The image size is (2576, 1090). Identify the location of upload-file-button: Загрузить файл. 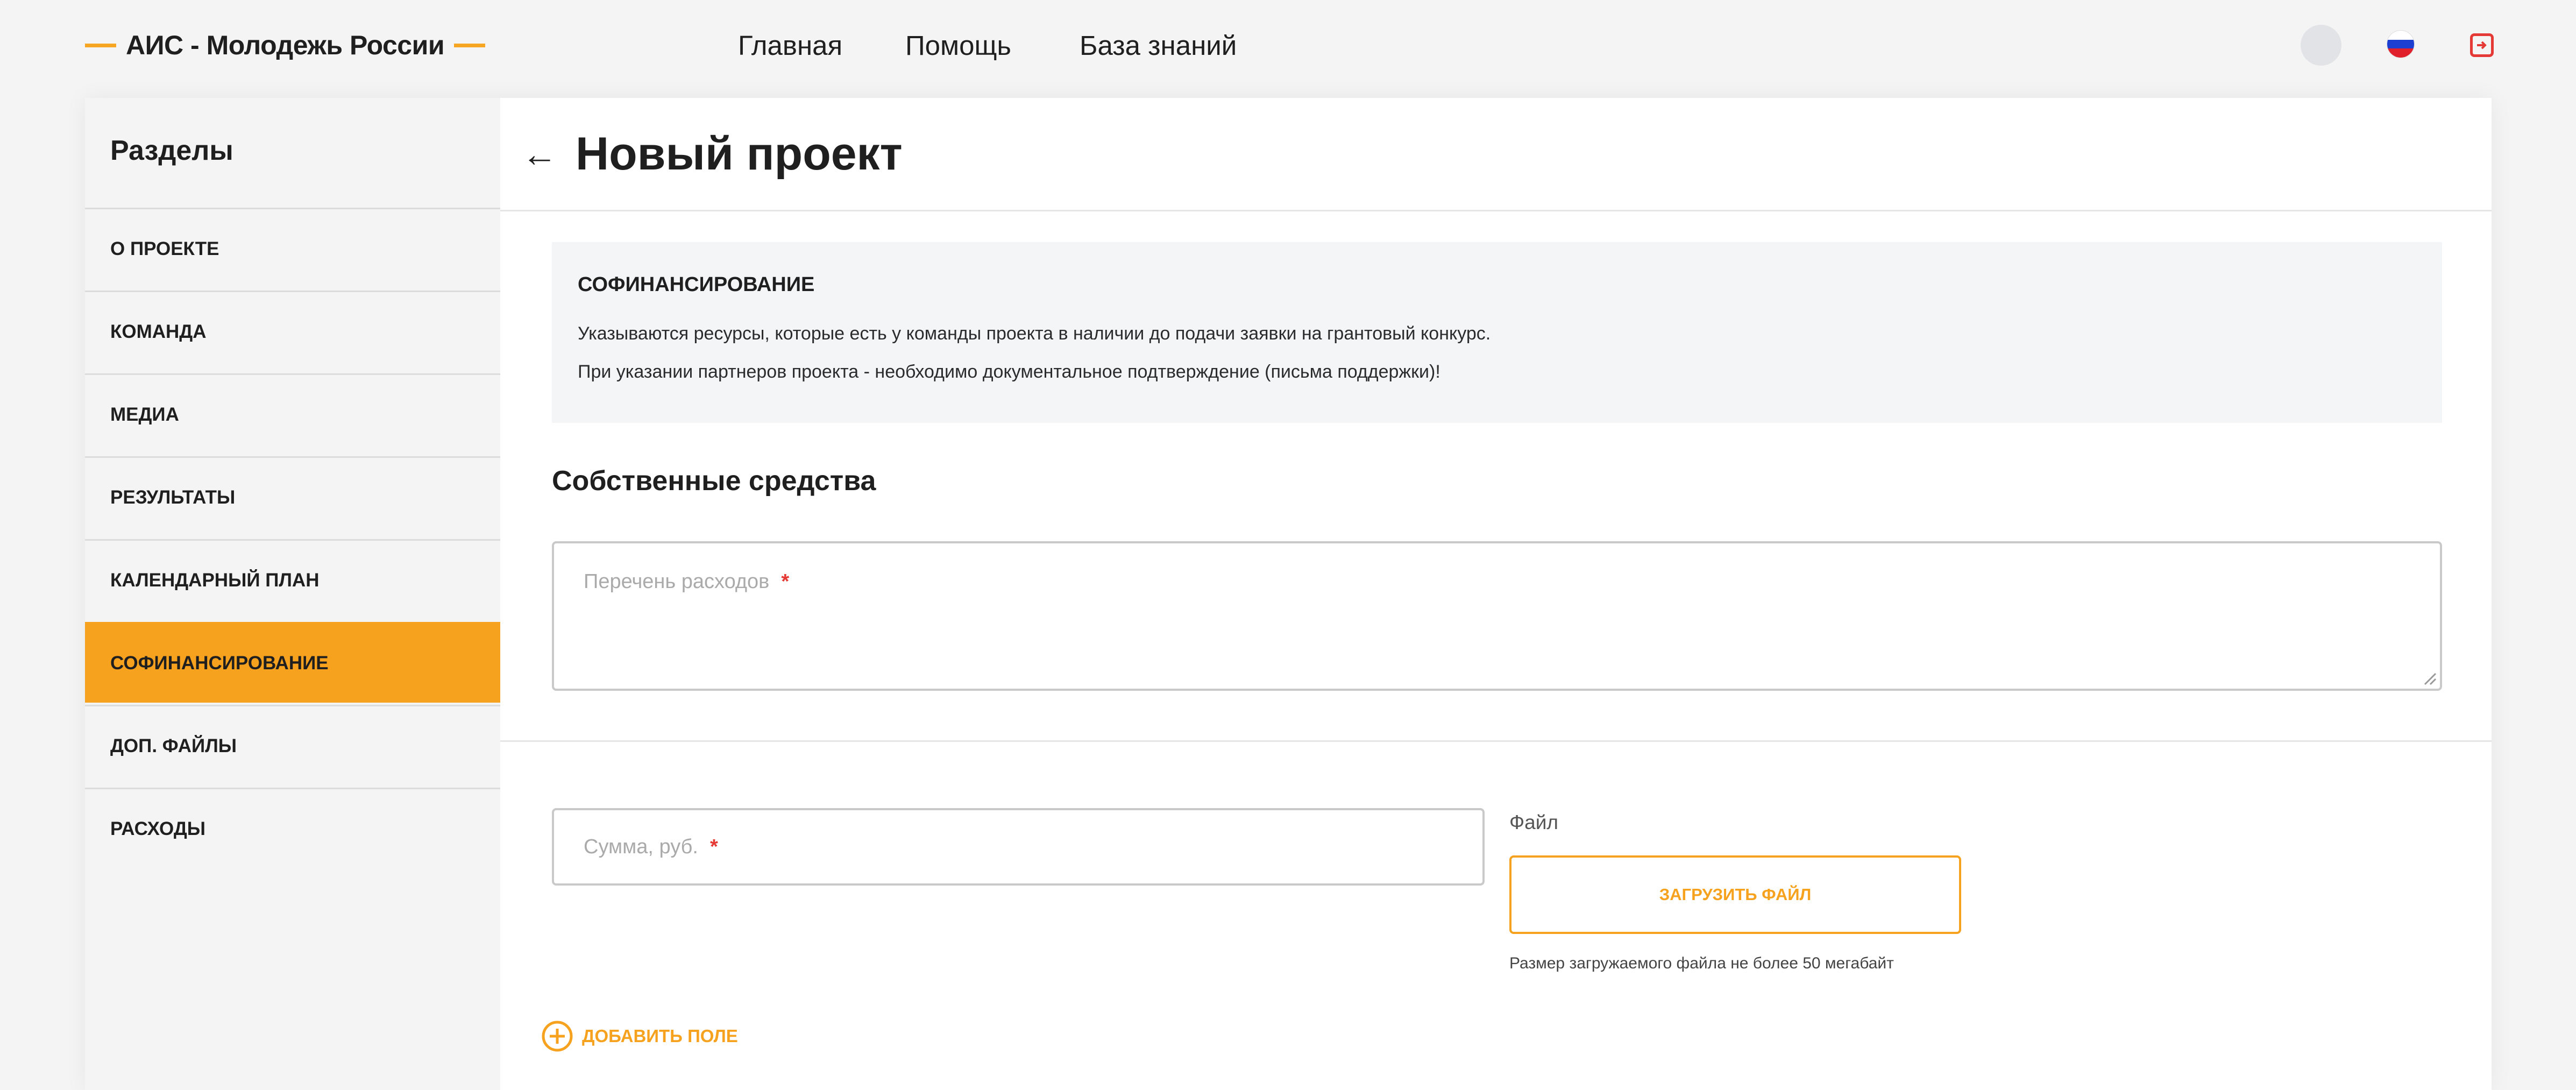
(1735, 894).